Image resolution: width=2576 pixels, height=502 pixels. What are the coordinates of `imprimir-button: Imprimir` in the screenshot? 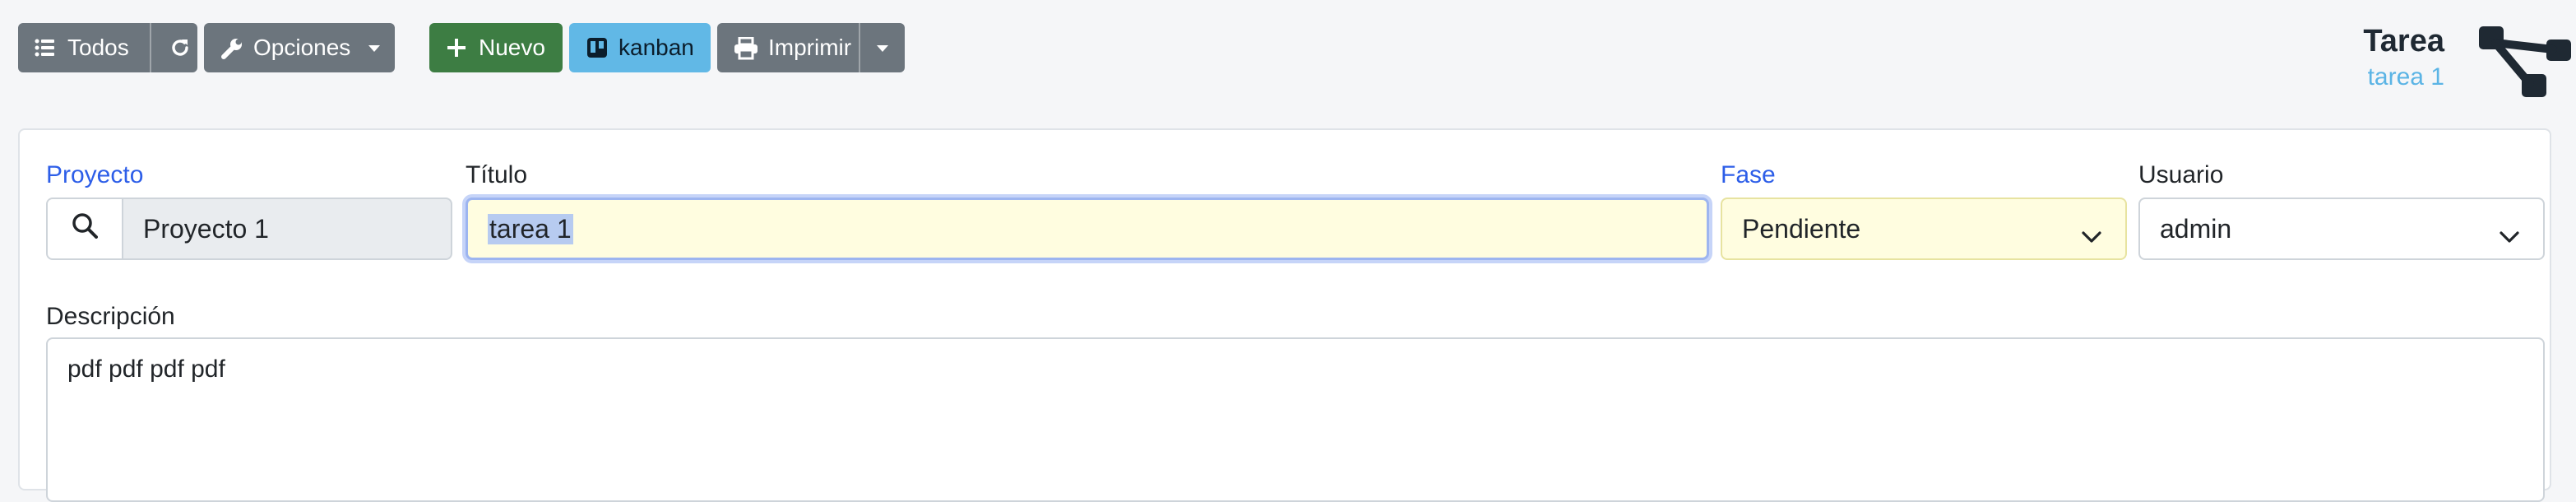 It's located at (811, 47).